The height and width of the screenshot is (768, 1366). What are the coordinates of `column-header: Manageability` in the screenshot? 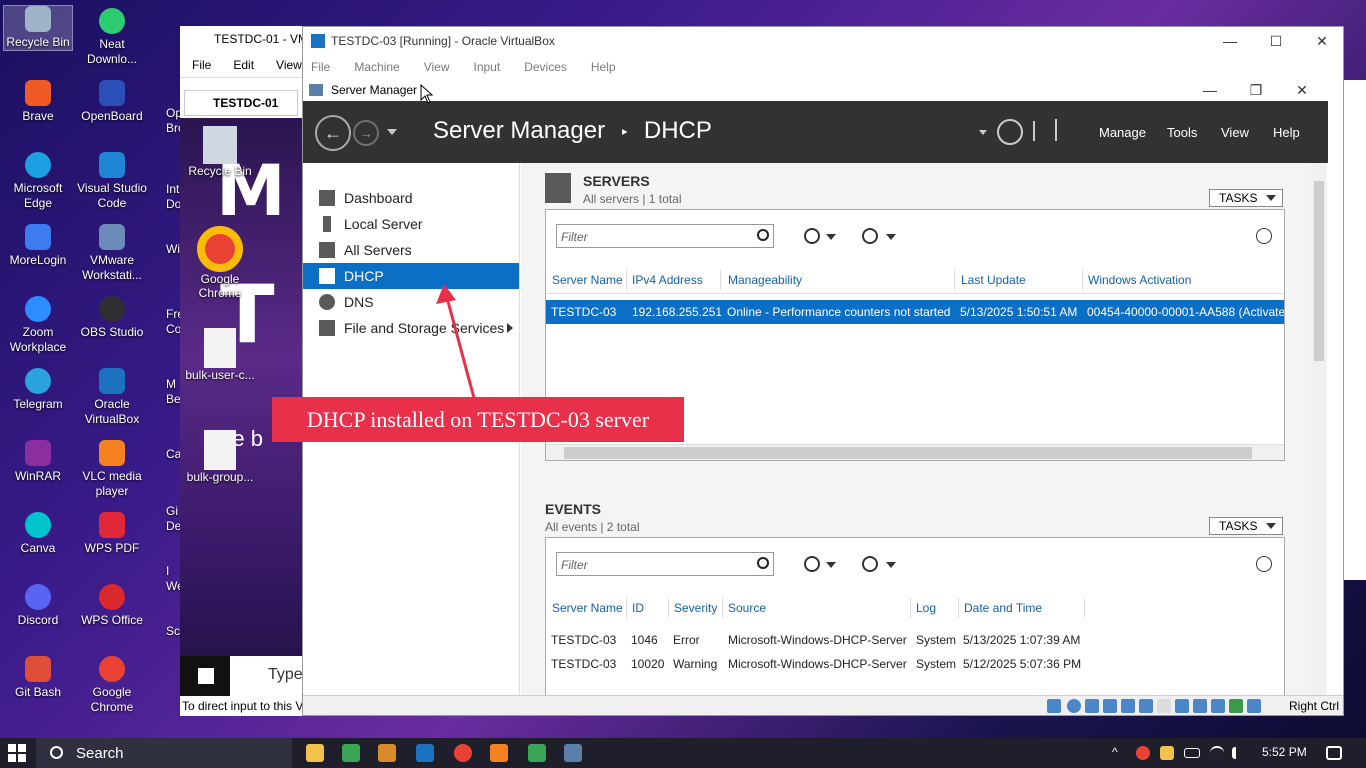 It's located at (765, 280).